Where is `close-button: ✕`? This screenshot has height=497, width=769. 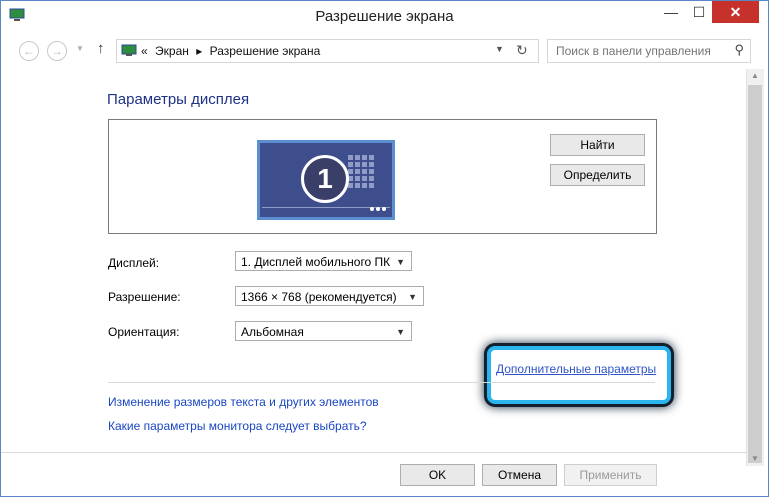
close-button: ✕ is located at coordinates (735, 12).